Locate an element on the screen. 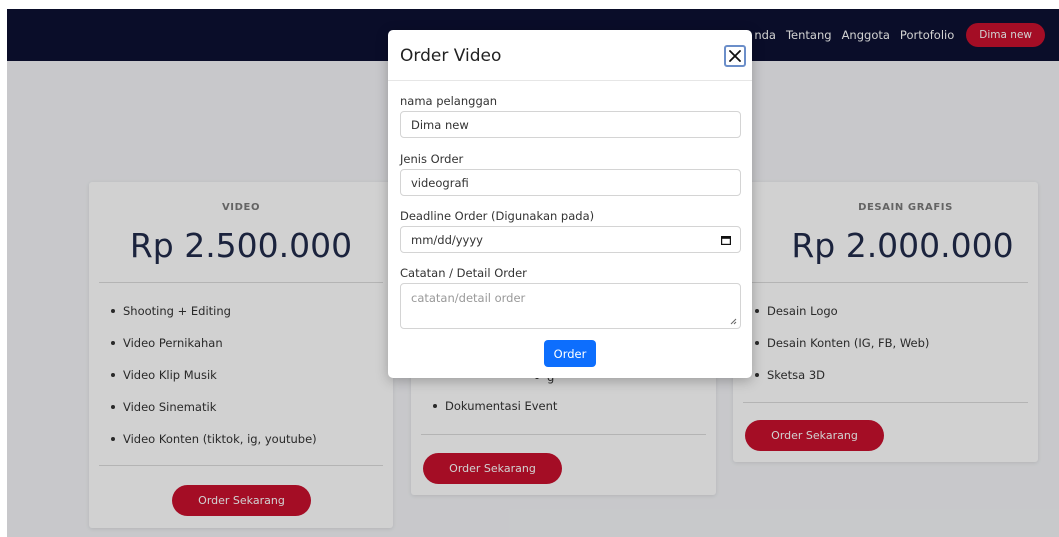 Image resolution: width=1059 pixels, height=537 pixels. resize-grip-icon is located at coordinates (733, 321).